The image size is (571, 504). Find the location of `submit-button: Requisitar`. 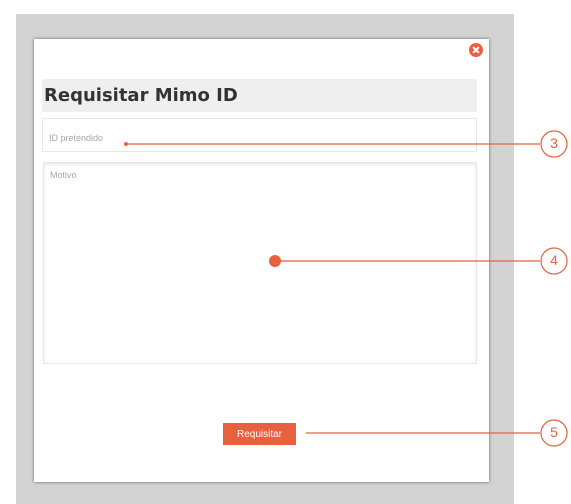

submit-button: Requisitar is located at coordinates (259, 434).